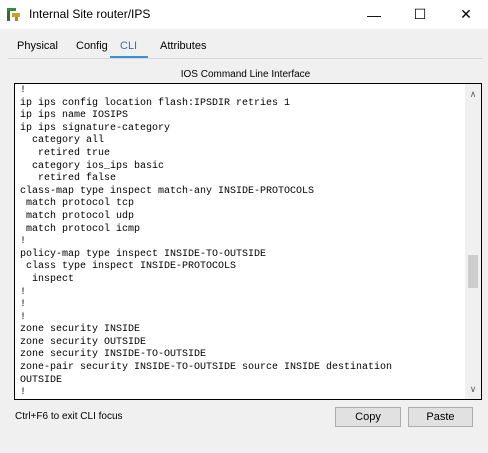 This screenshot has height=453, width=488. What do you see at coordinates (92, 46) in the screenshot?
I see `tab-config: Config` at bounding box center [92, 46].